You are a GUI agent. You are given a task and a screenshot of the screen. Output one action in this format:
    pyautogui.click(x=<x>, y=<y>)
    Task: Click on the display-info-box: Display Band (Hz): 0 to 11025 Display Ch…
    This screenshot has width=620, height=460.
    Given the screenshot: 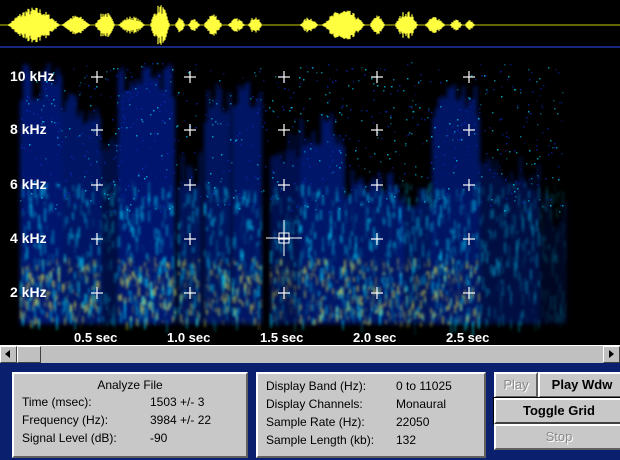 What is the action you would take?
    pyautogui.click(x=371, y=415)
    